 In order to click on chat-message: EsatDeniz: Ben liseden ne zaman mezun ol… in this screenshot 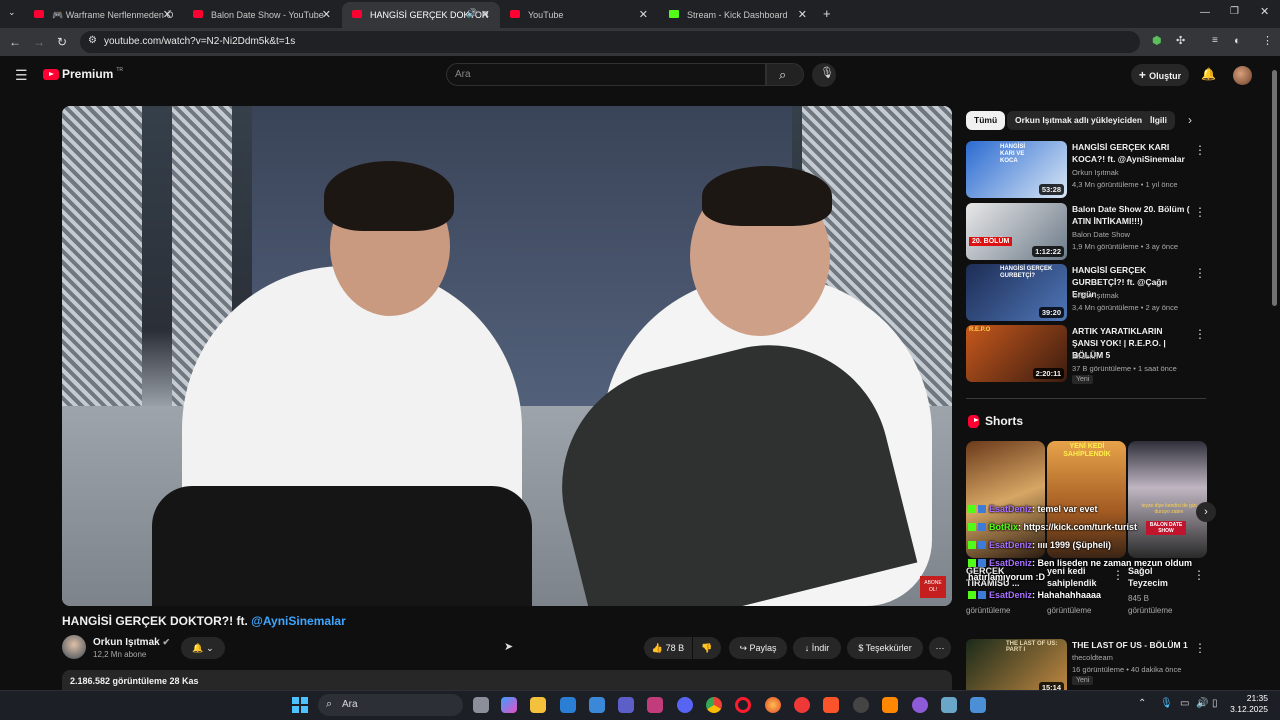, I will do `click(1080, 563)`.